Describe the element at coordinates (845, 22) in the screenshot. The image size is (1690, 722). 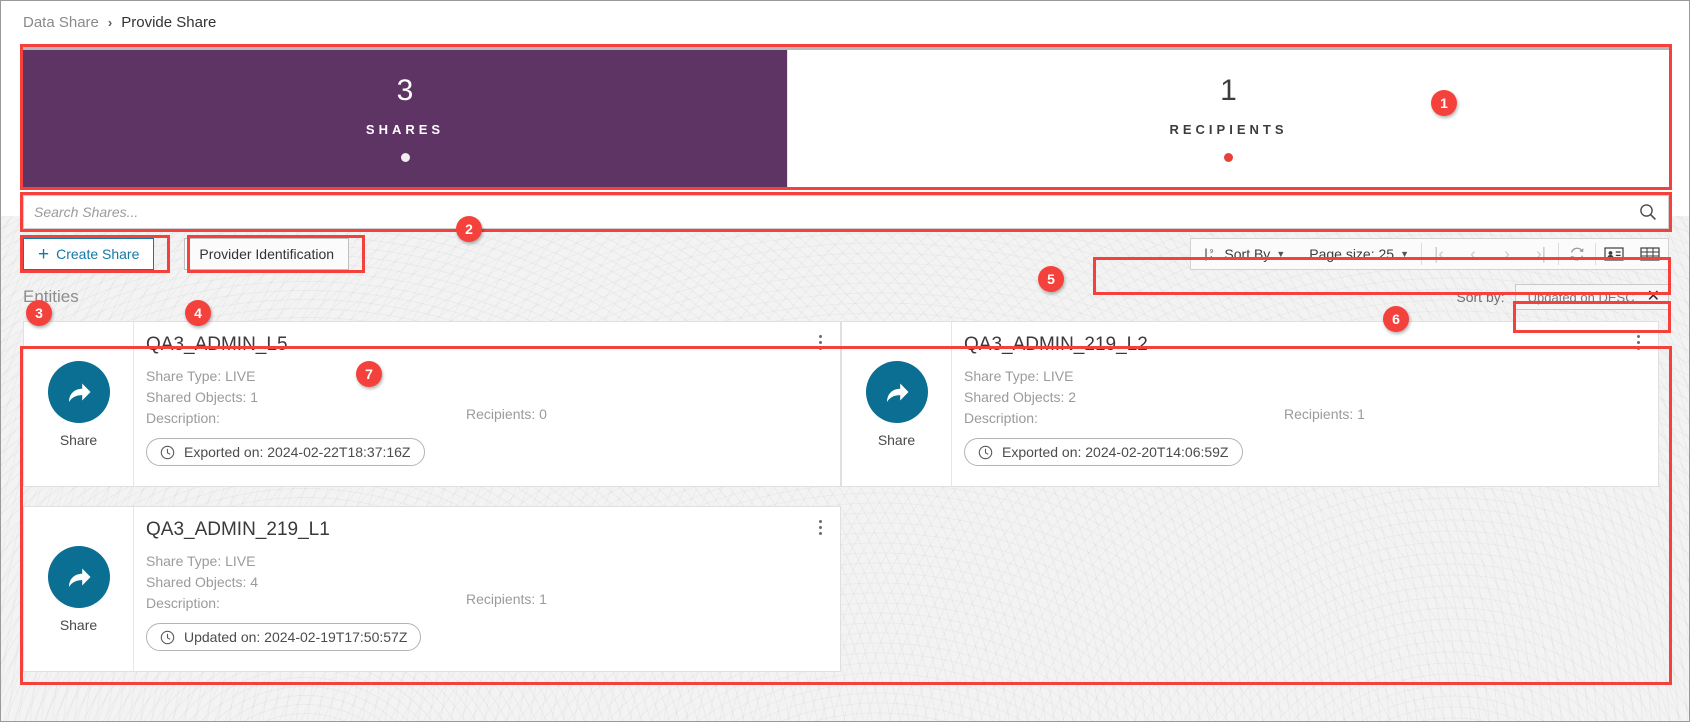
I see `breadcrumb: Data Share › Provide Share` at that location.